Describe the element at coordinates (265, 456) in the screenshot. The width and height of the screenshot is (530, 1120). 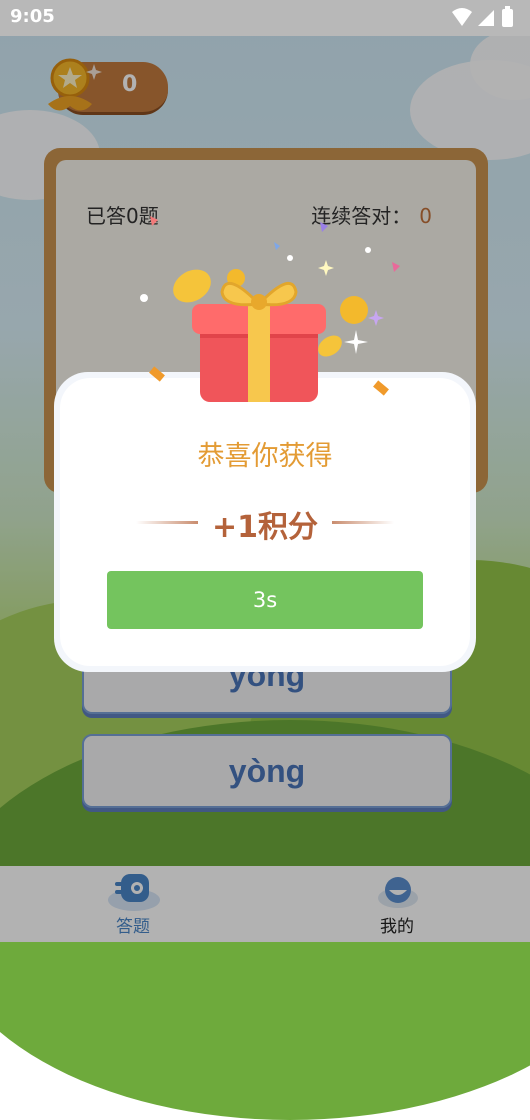
I see `reward-title: 恭喜你获得` at that location.